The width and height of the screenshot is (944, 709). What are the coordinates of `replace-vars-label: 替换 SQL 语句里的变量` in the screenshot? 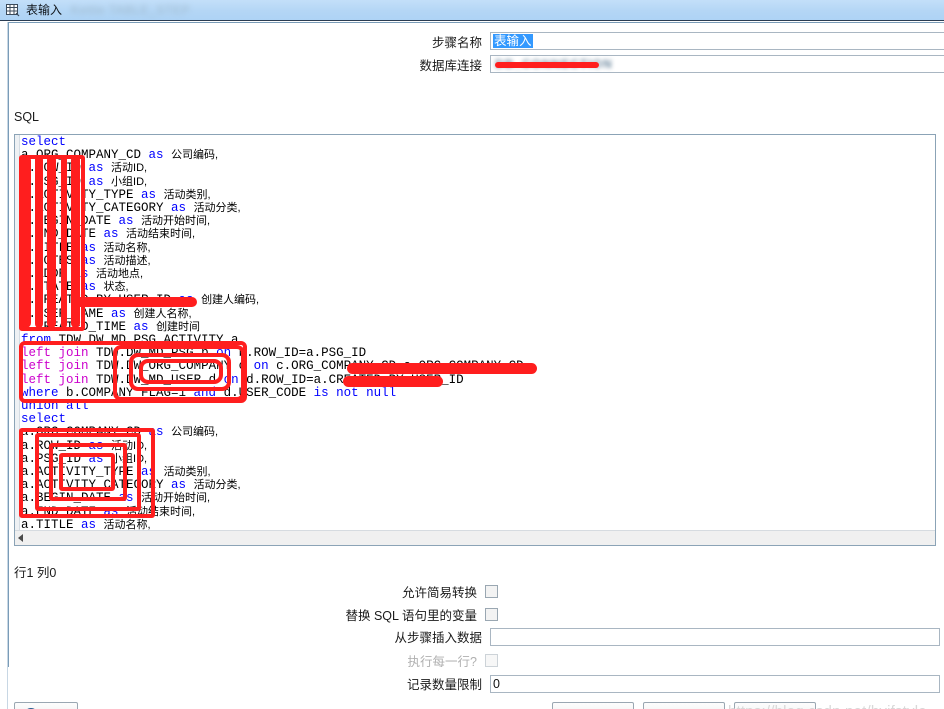 It's located at (411, 616).